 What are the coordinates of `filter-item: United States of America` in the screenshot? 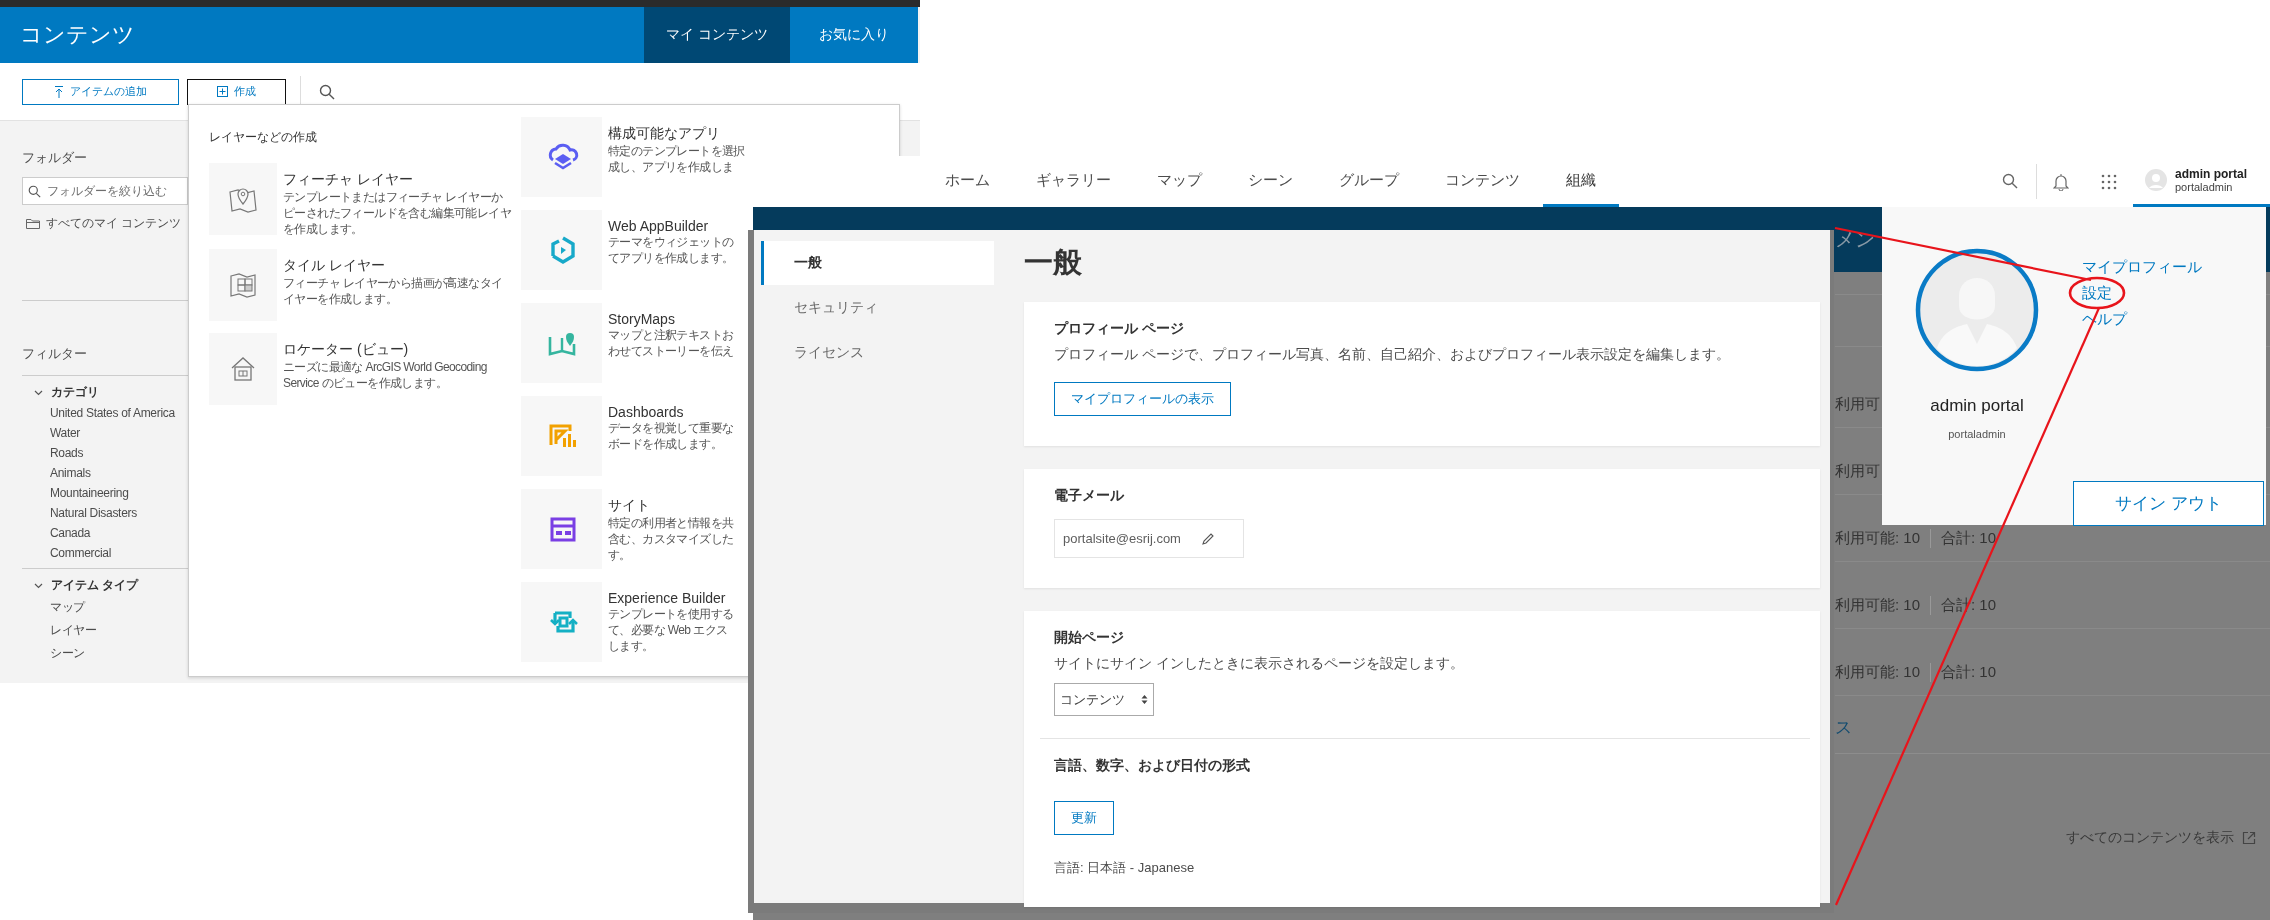 It's located at (112, 413).